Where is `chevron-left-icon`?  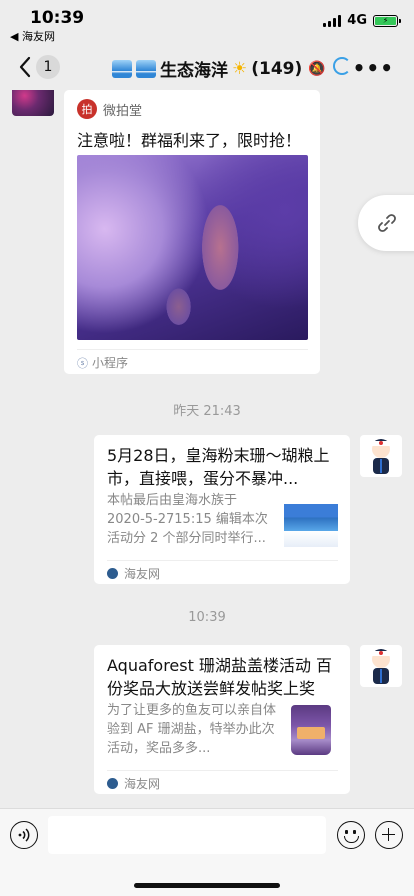
chevron-left-icon is located at coordinates (25, 67).